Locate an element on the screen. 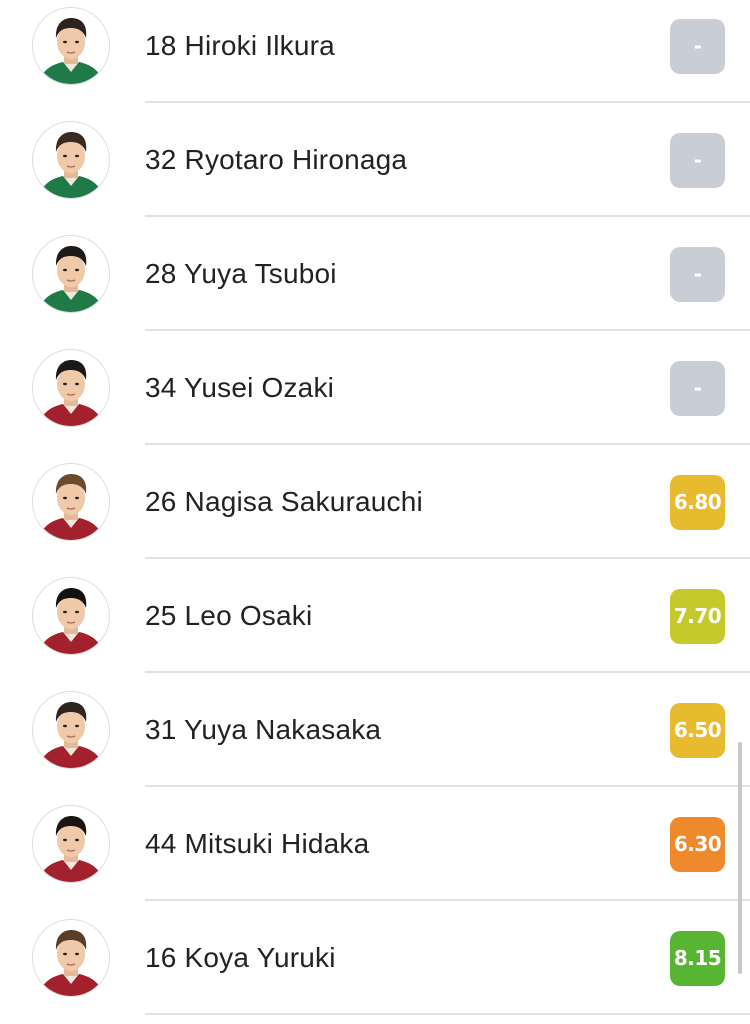 This screenshot has width=750, height=1024. player-name: 32 Ryotaro Hironaga is located at coordinates (276, 160).